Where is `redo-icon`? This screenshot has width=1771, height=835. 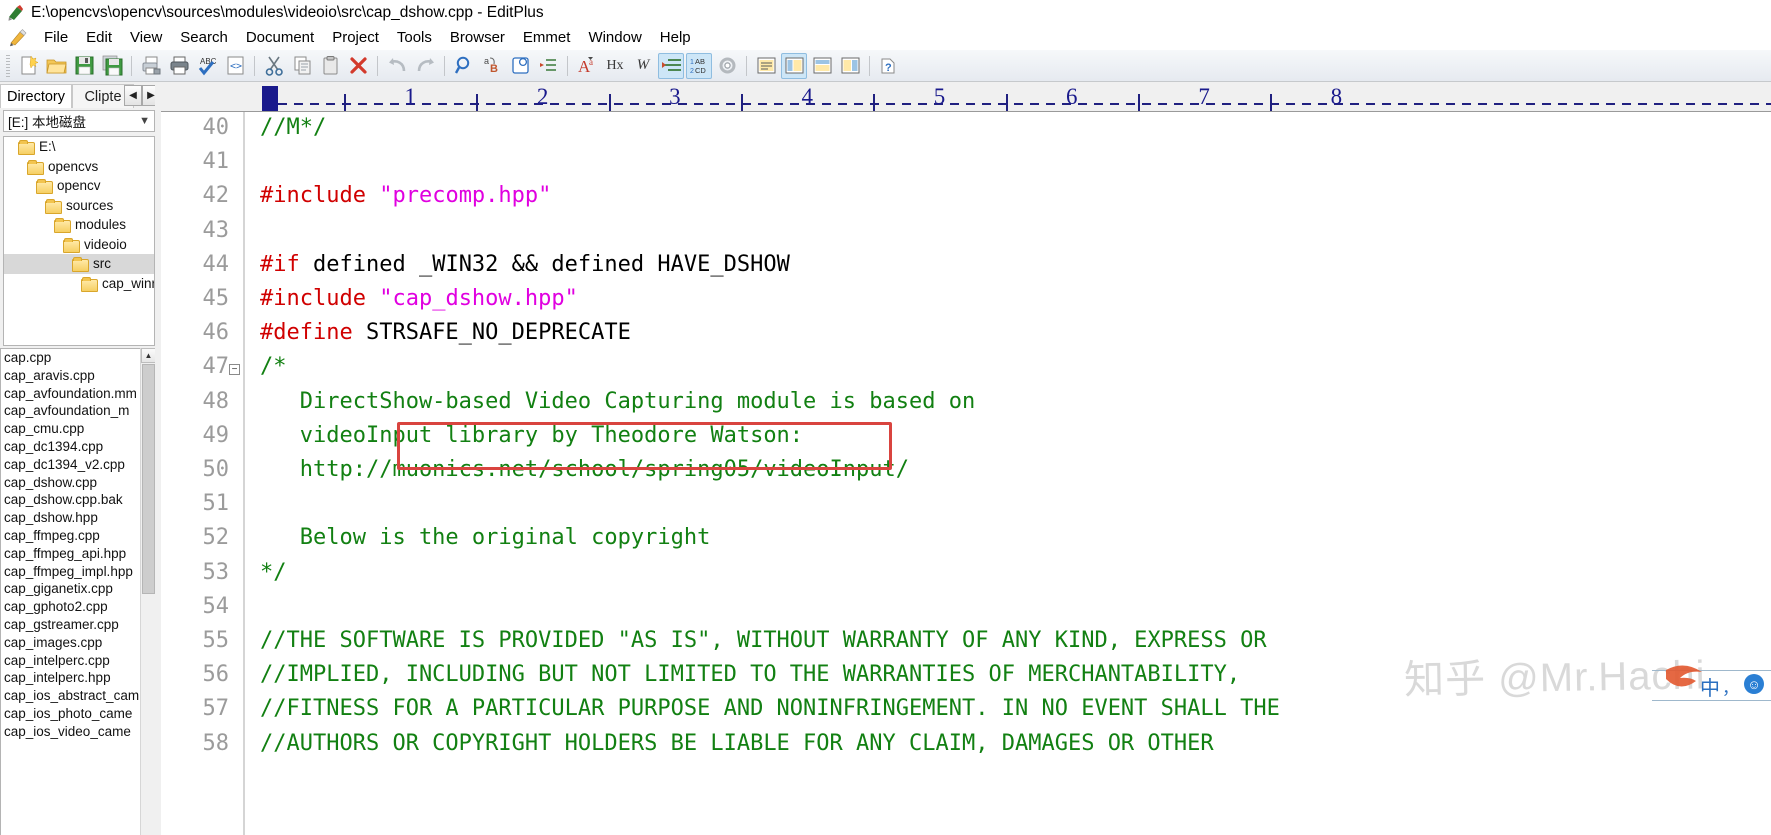 redo-icon is located at coordinates (425, 66).